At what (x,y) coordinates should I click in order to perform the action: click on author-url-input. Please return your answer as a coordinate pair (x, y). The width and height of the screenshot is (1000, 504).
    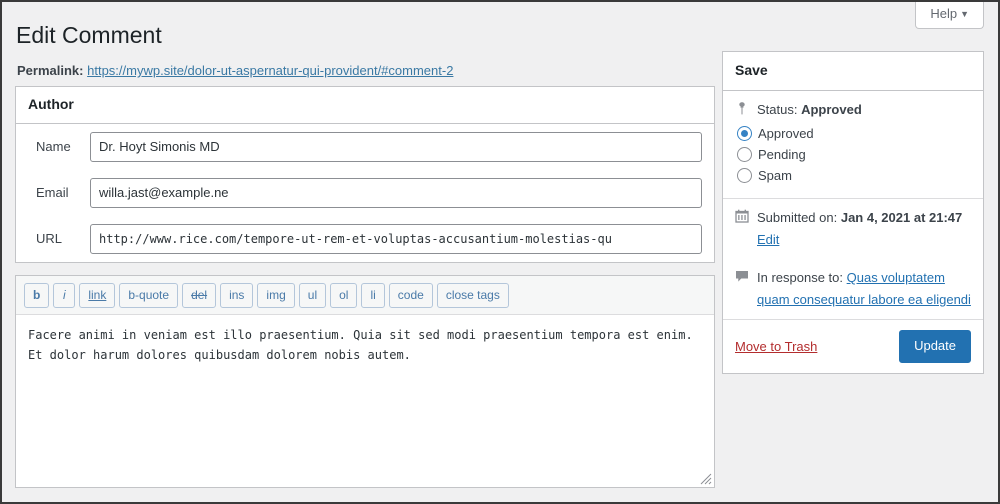
    Looking at the image, I should click on (396, 238).